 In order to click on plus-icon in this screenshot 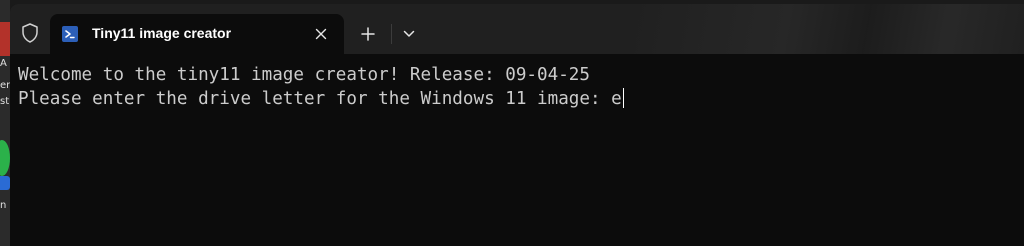, I will do `click(368, 34)`.